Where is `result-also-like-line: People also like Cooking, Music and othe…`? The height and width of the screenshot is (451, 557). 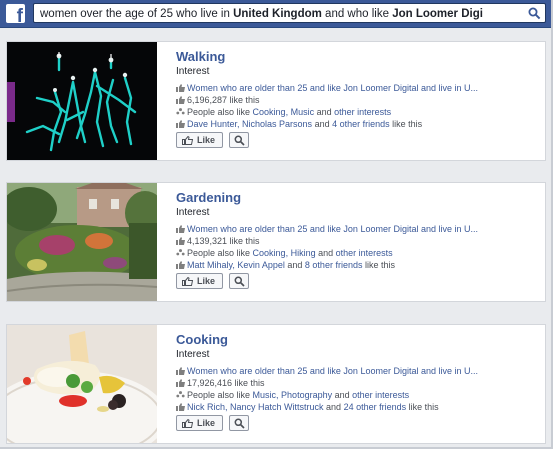
result-also-like-line: People also like Cooking, Music and othe… is located at coordinates (356, 112).